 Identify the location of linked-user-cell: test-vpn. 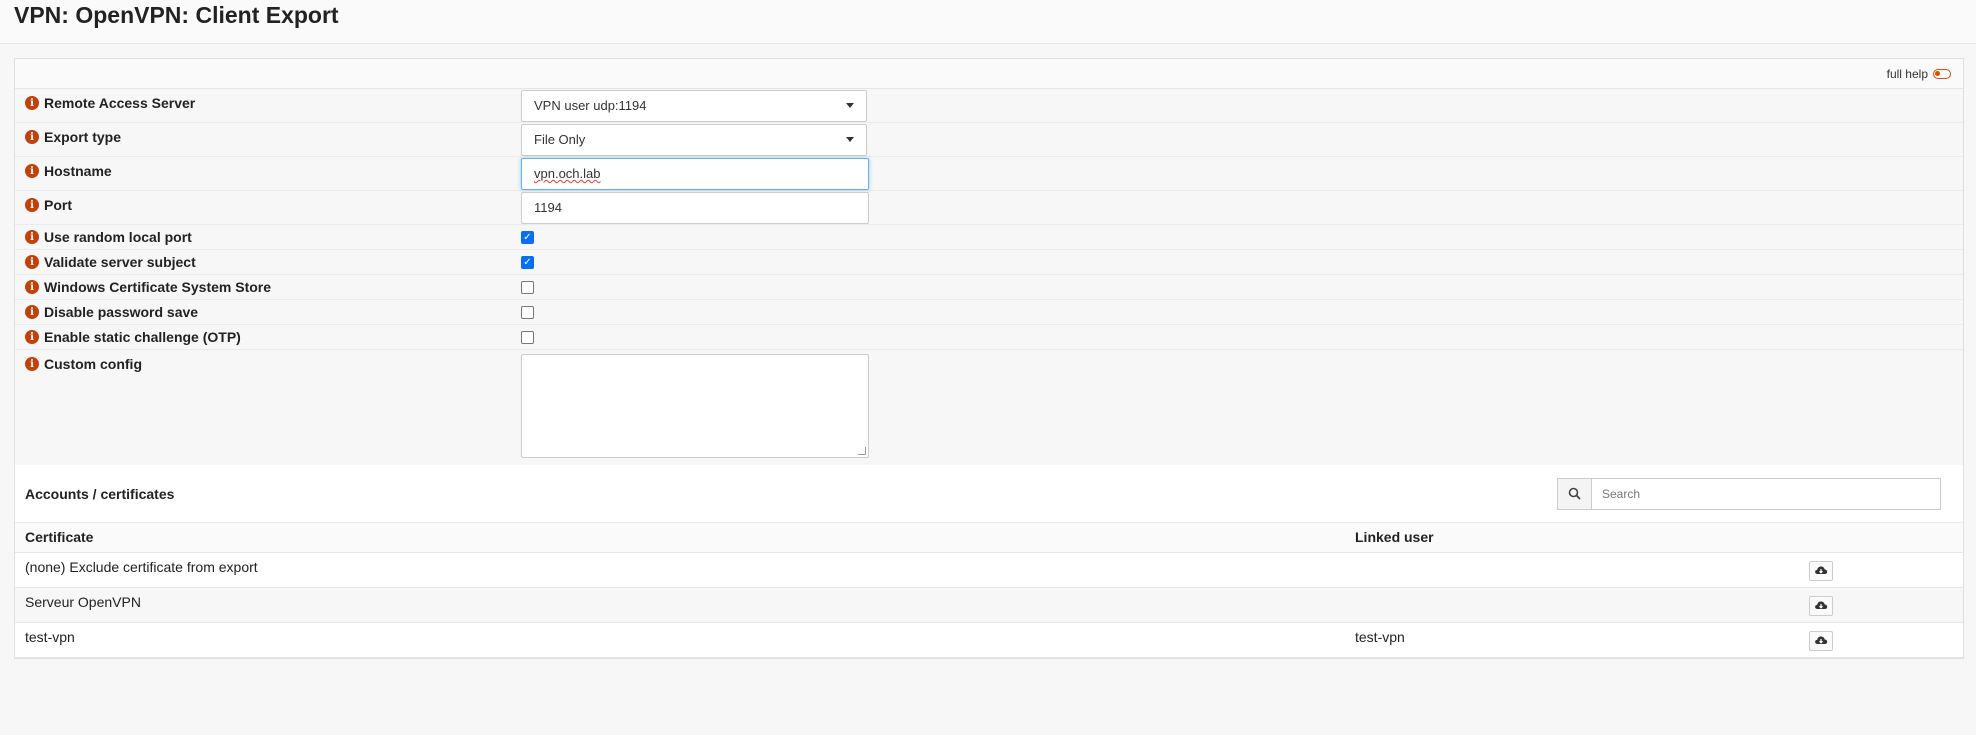
(1560, 640).